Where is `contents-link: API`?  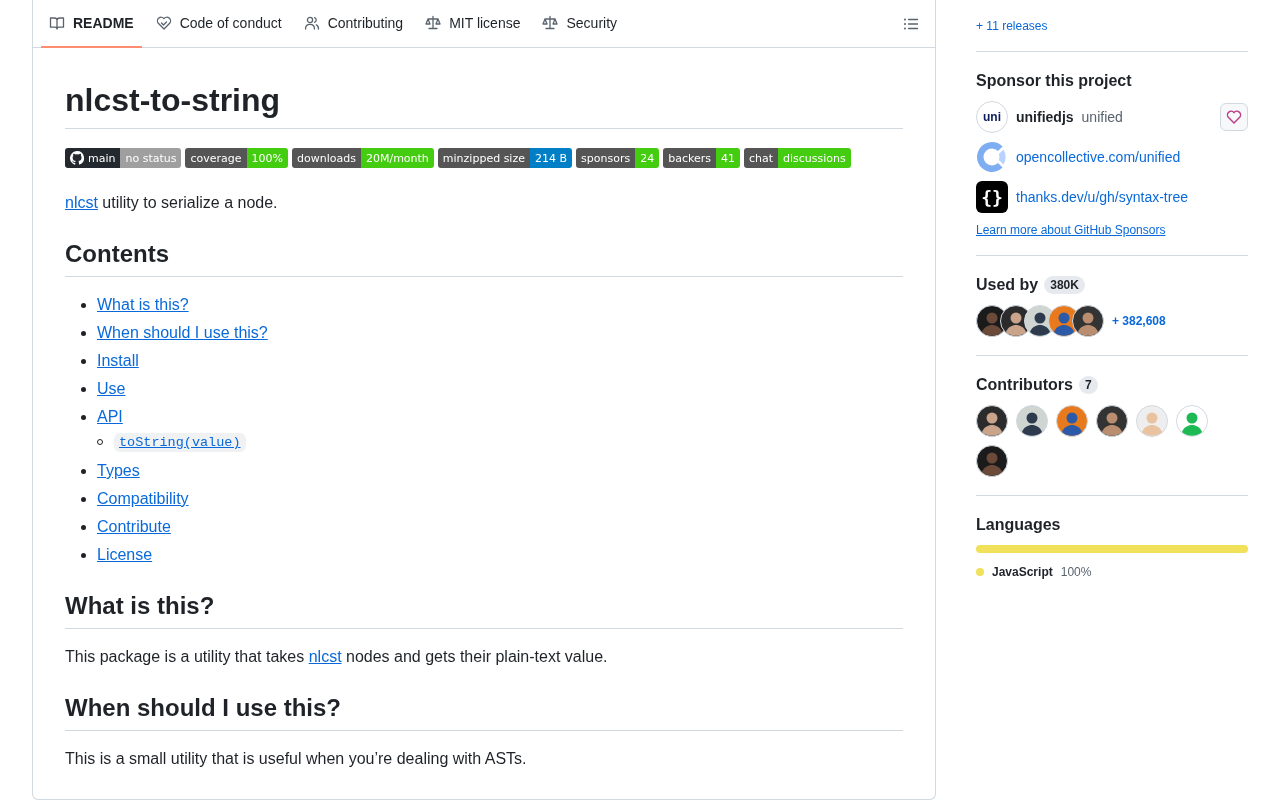 contents-link: API is located at coordinates (110, 417).